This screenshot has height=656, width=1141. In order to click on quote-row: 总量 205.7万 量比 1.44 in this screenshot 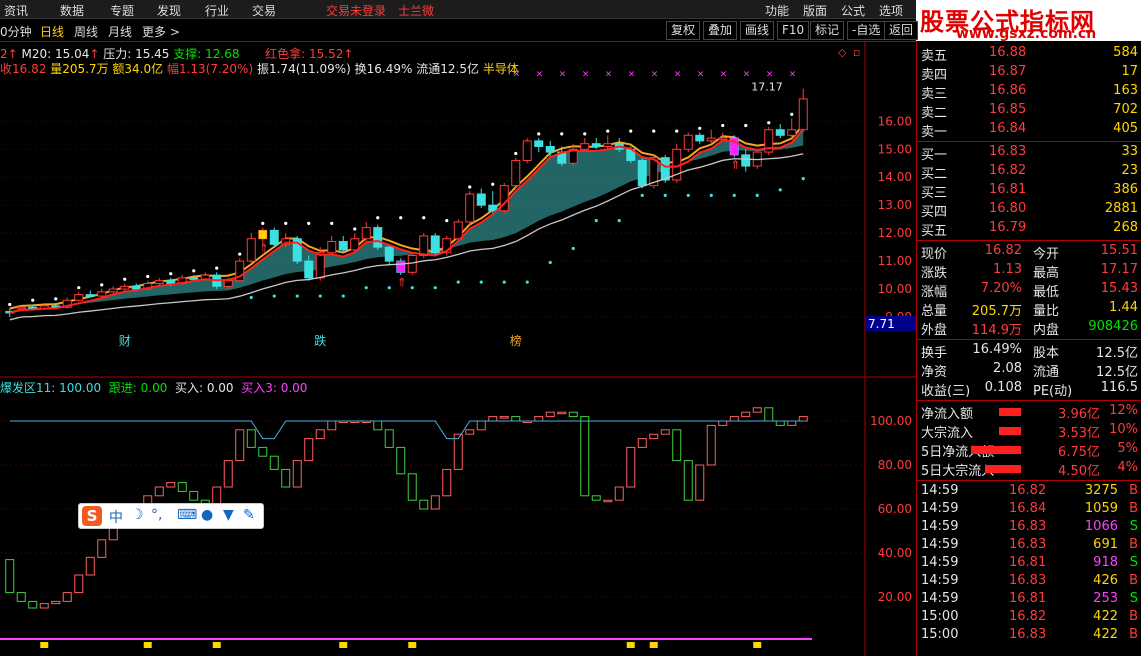, I will do `click(1029, 309)`.